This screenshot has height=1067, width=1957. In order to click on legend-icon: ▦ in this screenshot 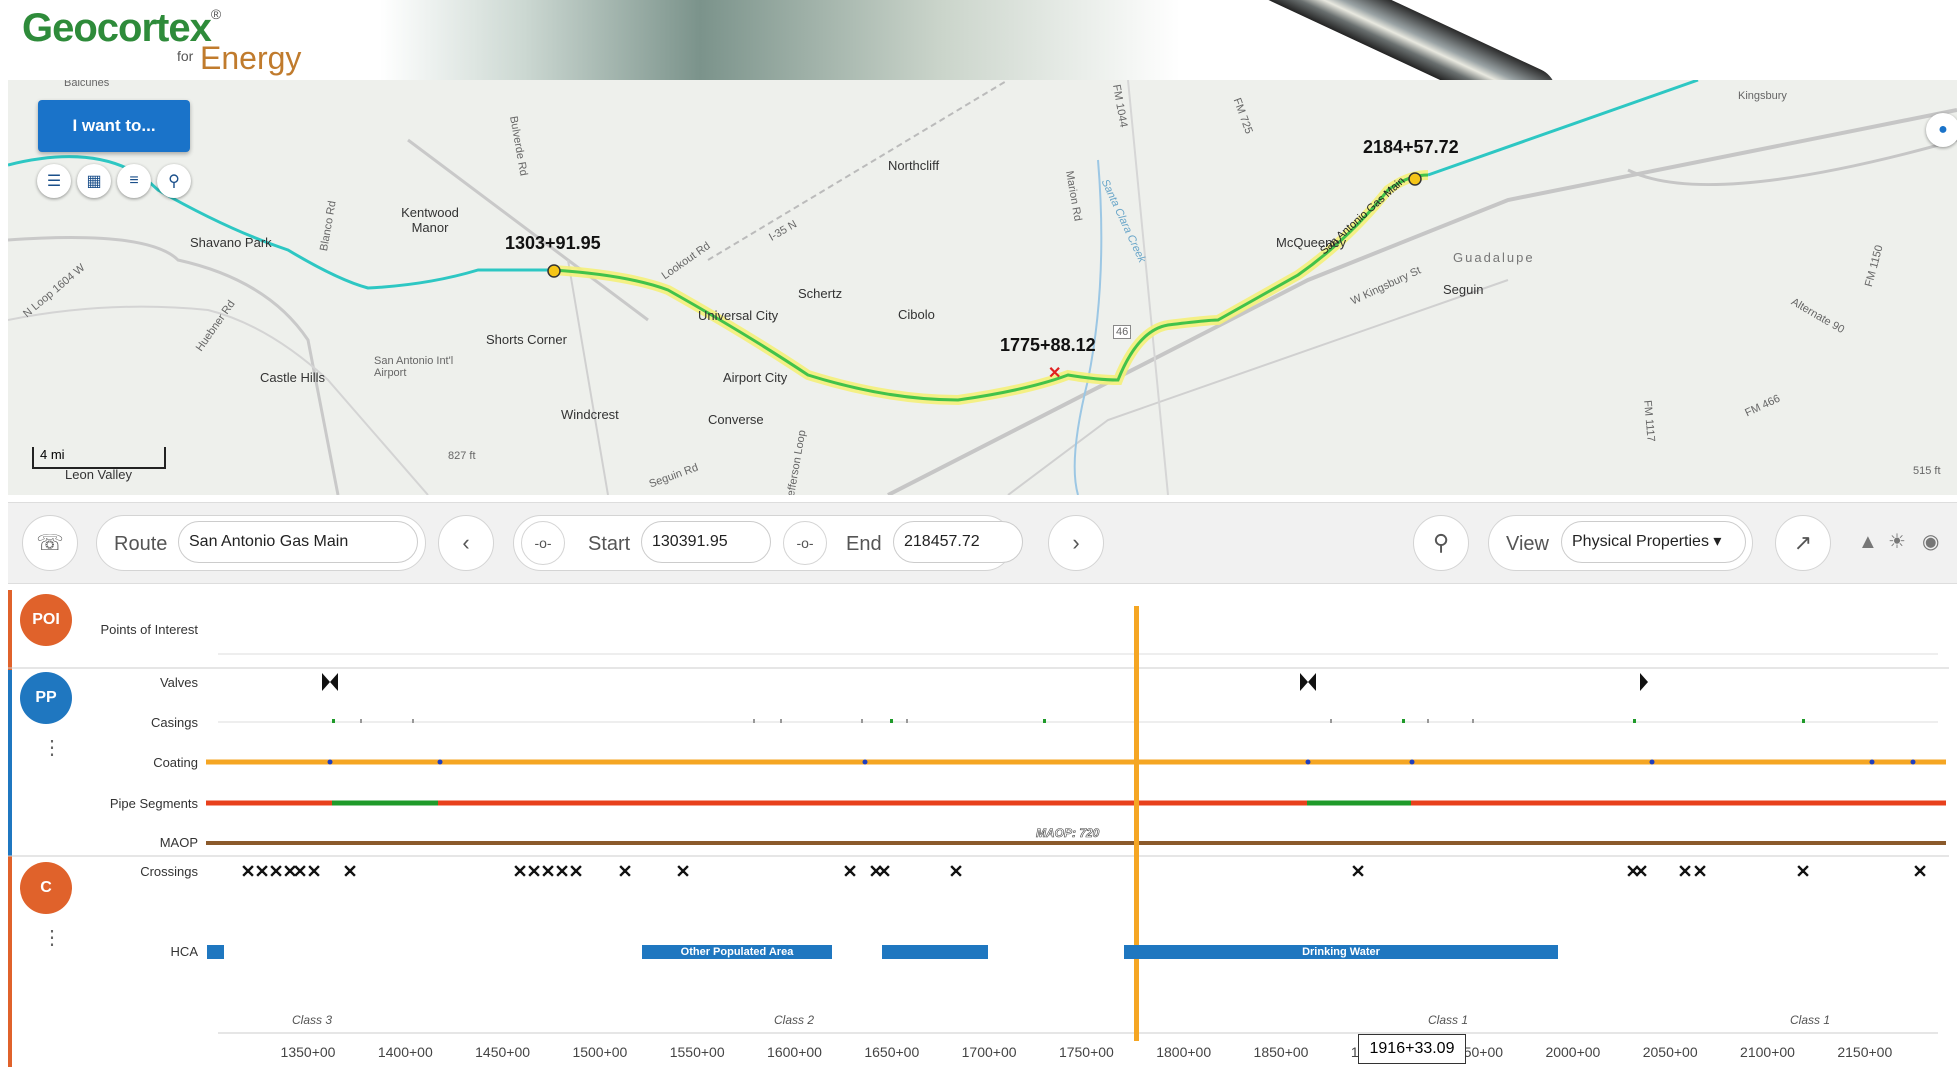, I will do `click(94, 181)`.